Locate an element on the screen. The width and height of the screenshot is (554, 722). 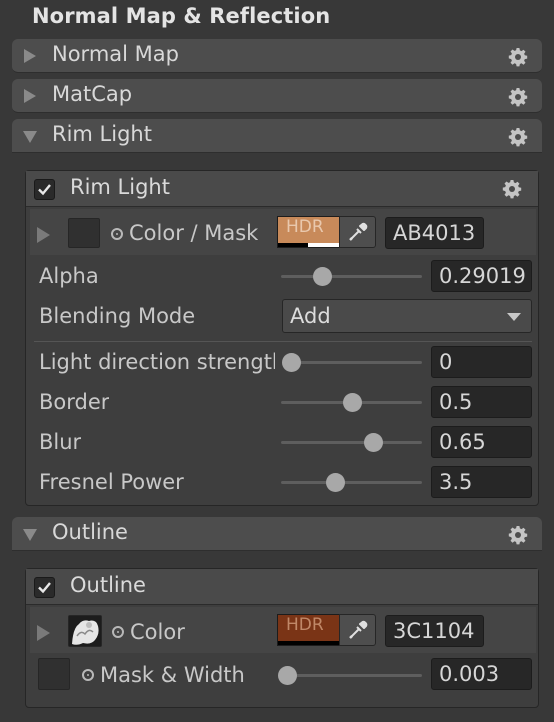
blending-mode-value: Add is located at coordinates (310, 316).